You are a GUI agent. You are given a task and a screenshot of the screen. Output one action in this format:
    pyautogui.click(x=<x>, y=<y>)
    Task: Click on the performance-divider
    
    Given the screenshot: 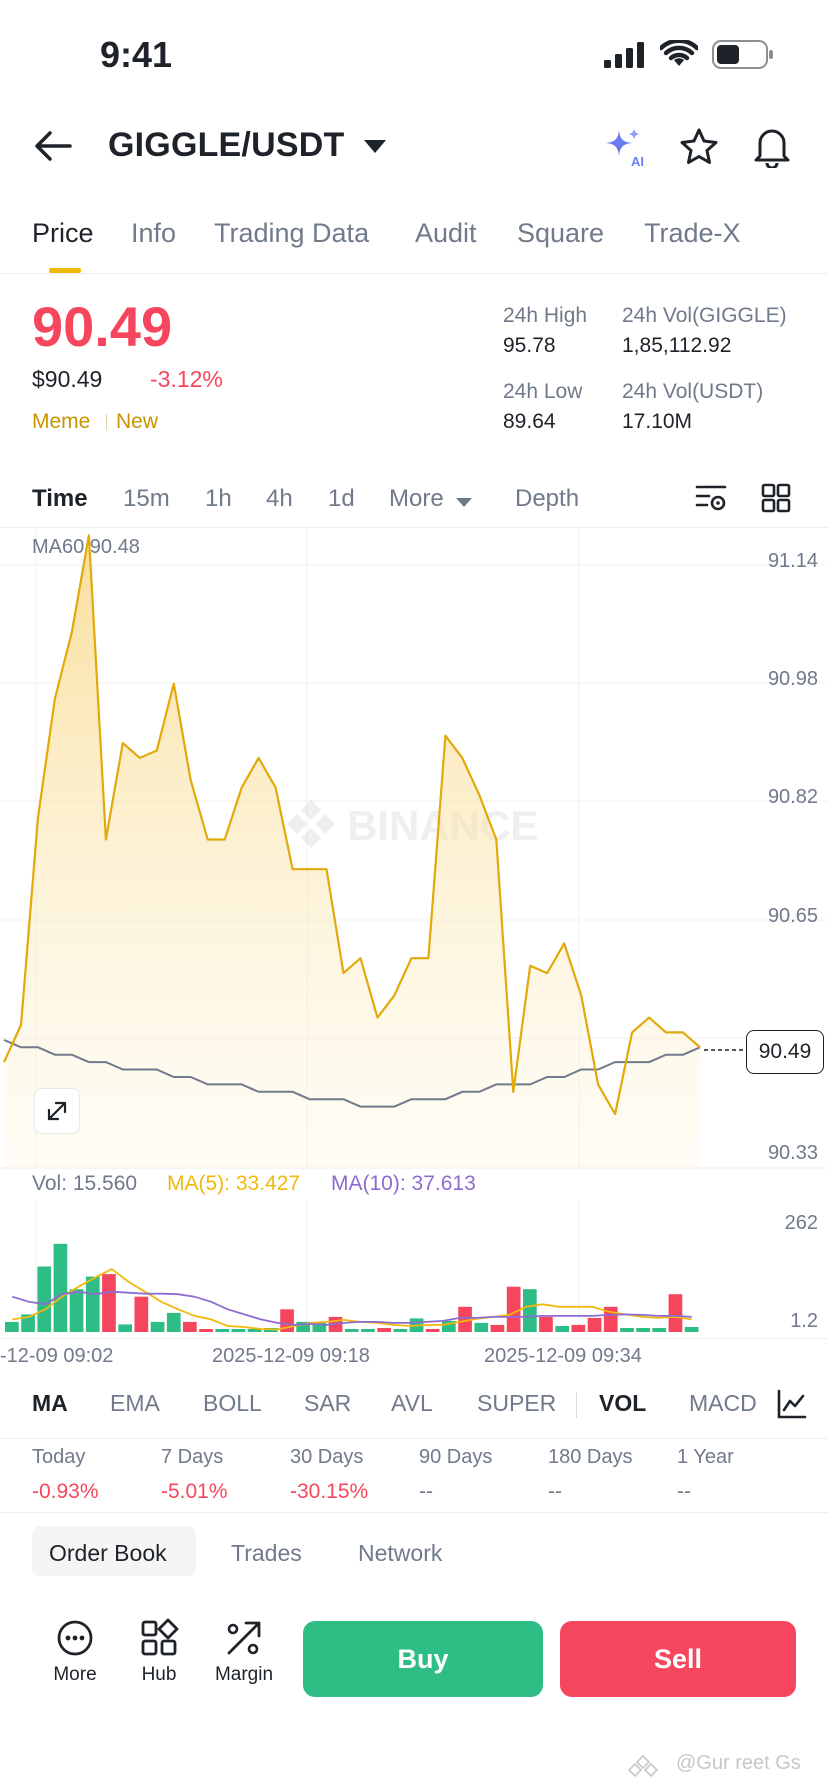 What is the action you would take?
    pyautogui.click(x=414, y=1512)
    